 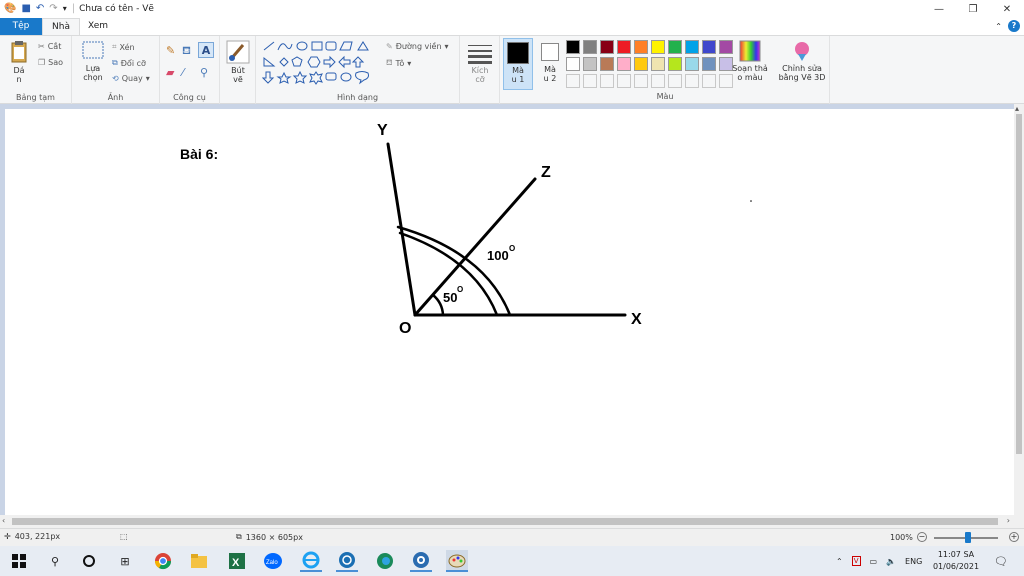 What do you see at coordinates (802, 61) in the screenshot?
I see `paint3d-button: Chỉnh sửa bằng Vẽ 3D` at bounding box center [802, 61].